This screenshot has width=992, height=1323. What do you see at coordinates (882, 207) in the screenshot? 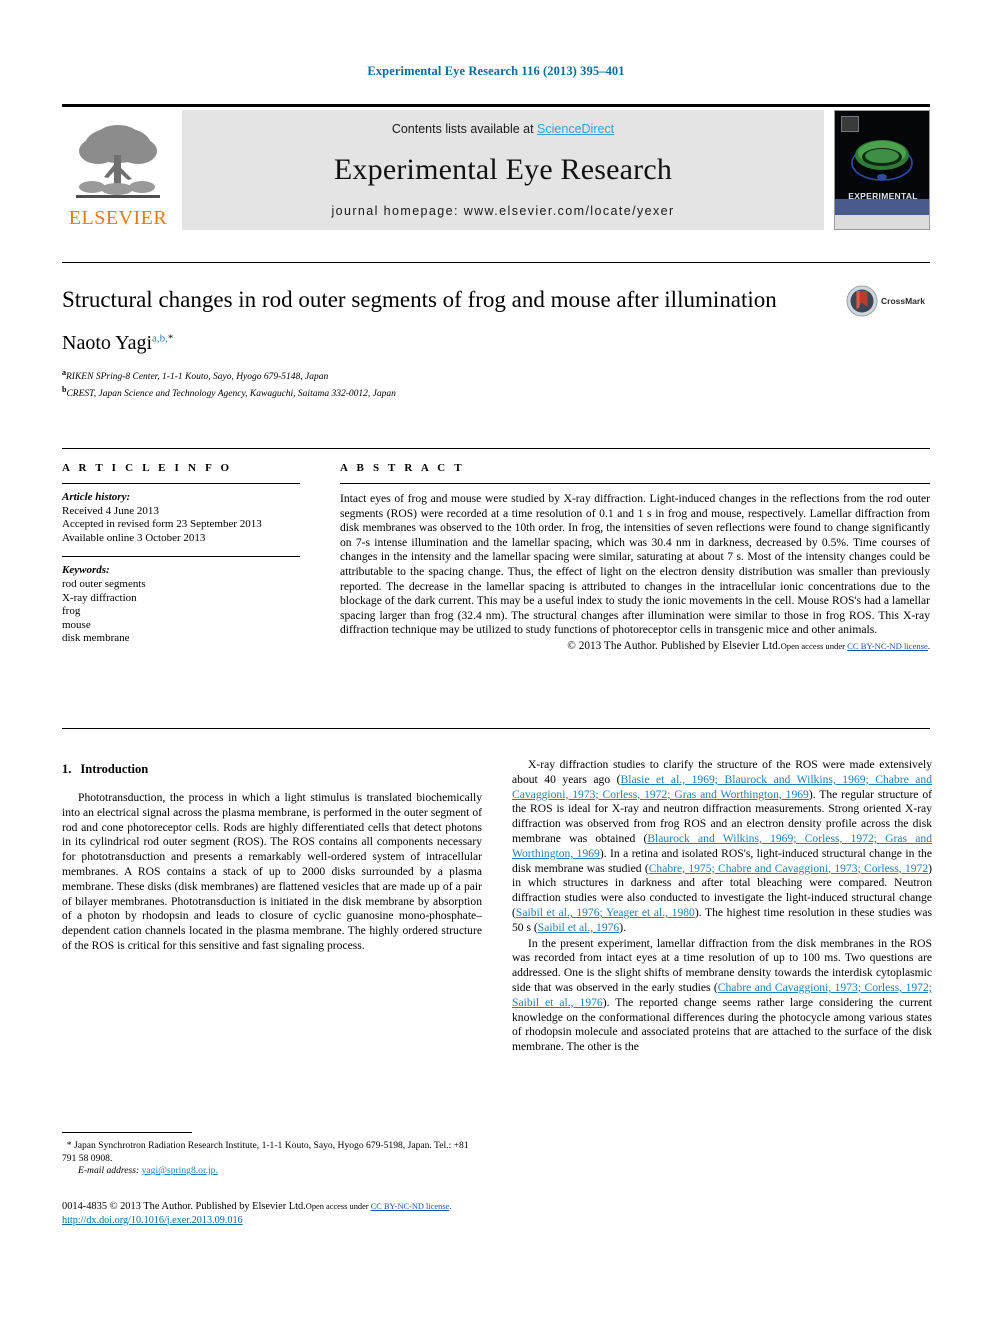
I see `cover-color-band` at bounding box center [882, 207].